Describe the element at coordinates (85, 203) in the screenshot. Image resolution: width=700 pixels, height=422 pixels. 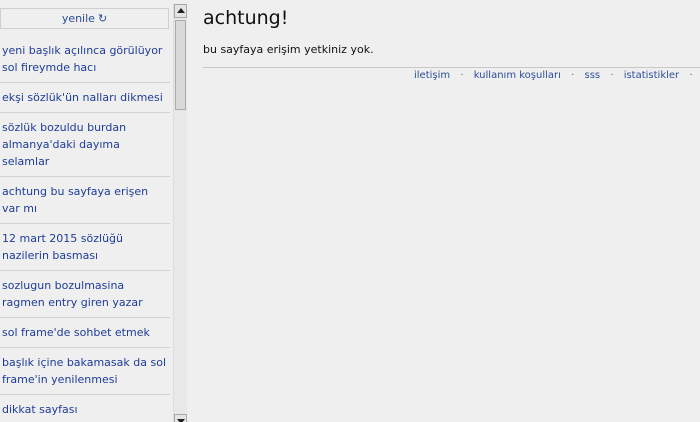
I see `topic-link: achtung bu sayfaya erişen var mı` at that location.